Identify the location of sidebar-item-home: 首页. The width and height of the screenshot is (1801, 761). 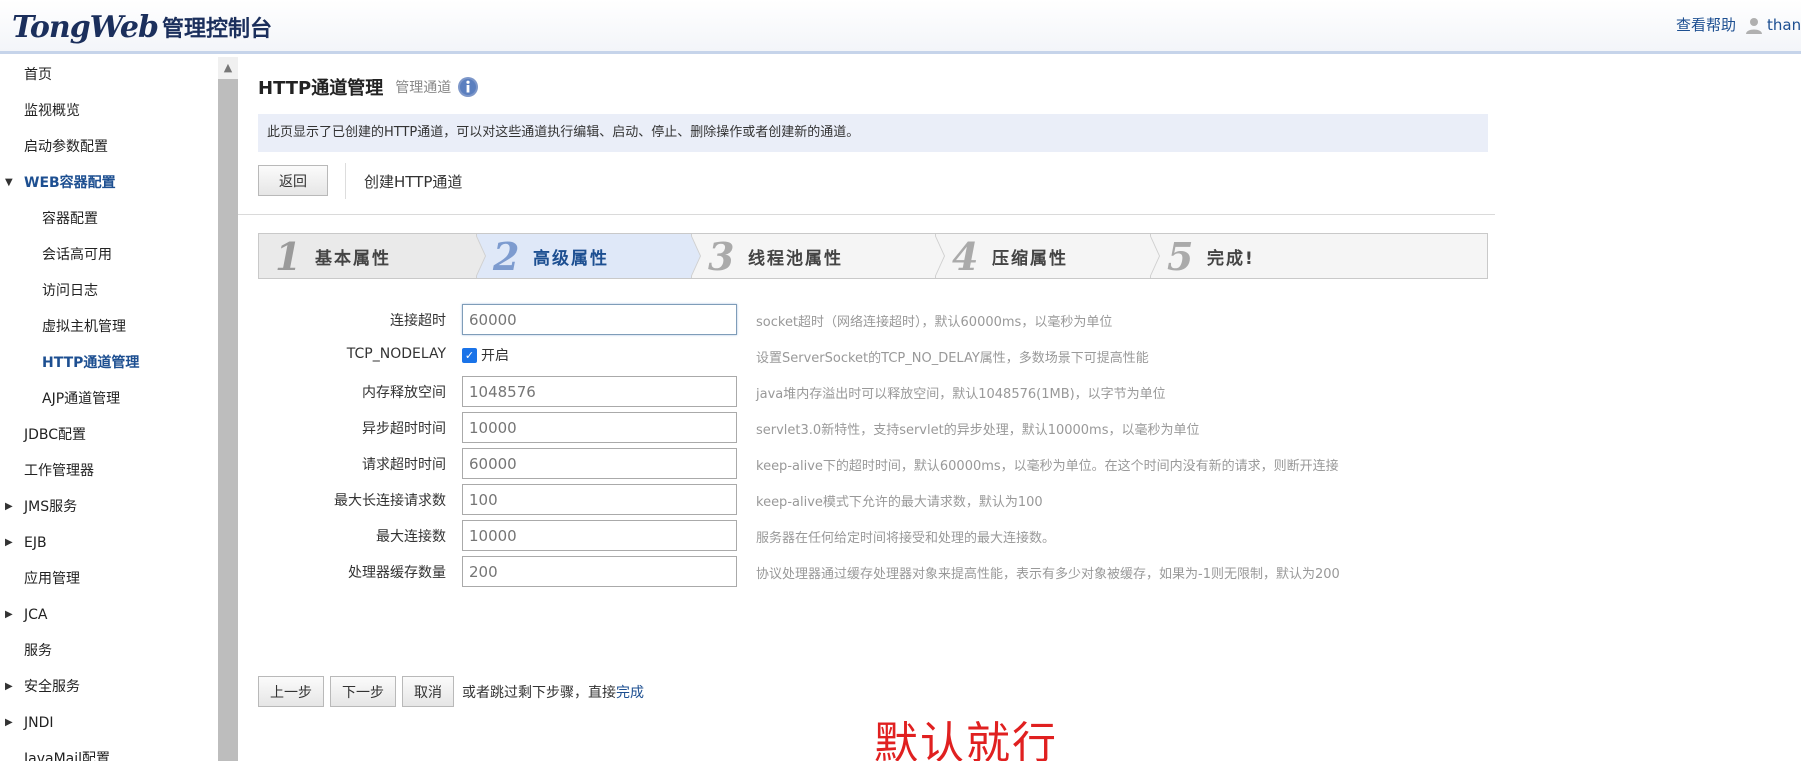
(109, 75).